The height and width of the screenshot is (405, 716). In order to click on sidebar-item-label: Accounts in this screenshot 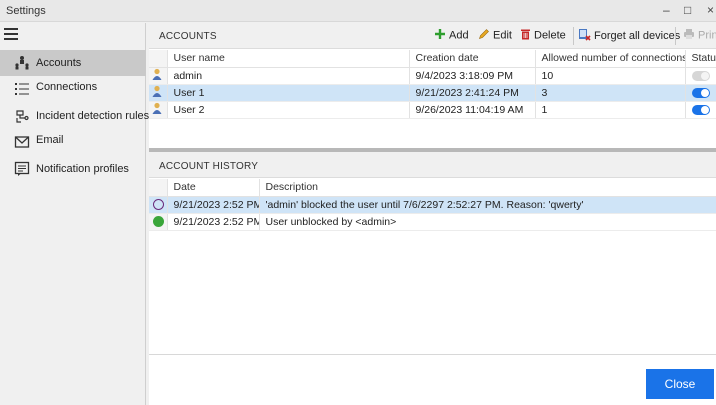, I will do `click(59, 63)`.